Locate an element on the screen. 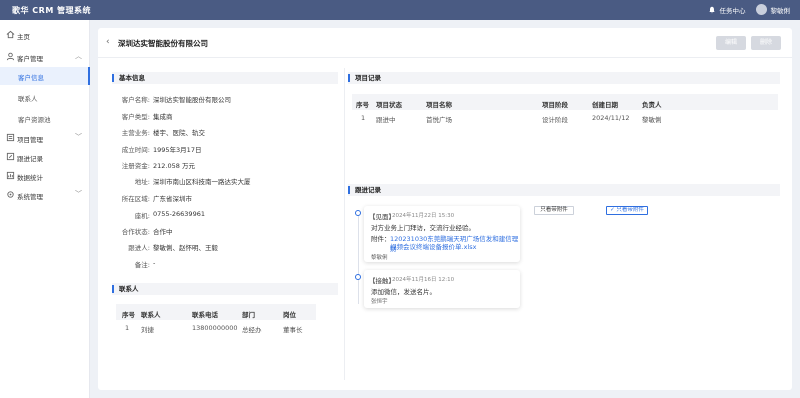  column-header: 项目阶段 is located at coordinates (555, 105).